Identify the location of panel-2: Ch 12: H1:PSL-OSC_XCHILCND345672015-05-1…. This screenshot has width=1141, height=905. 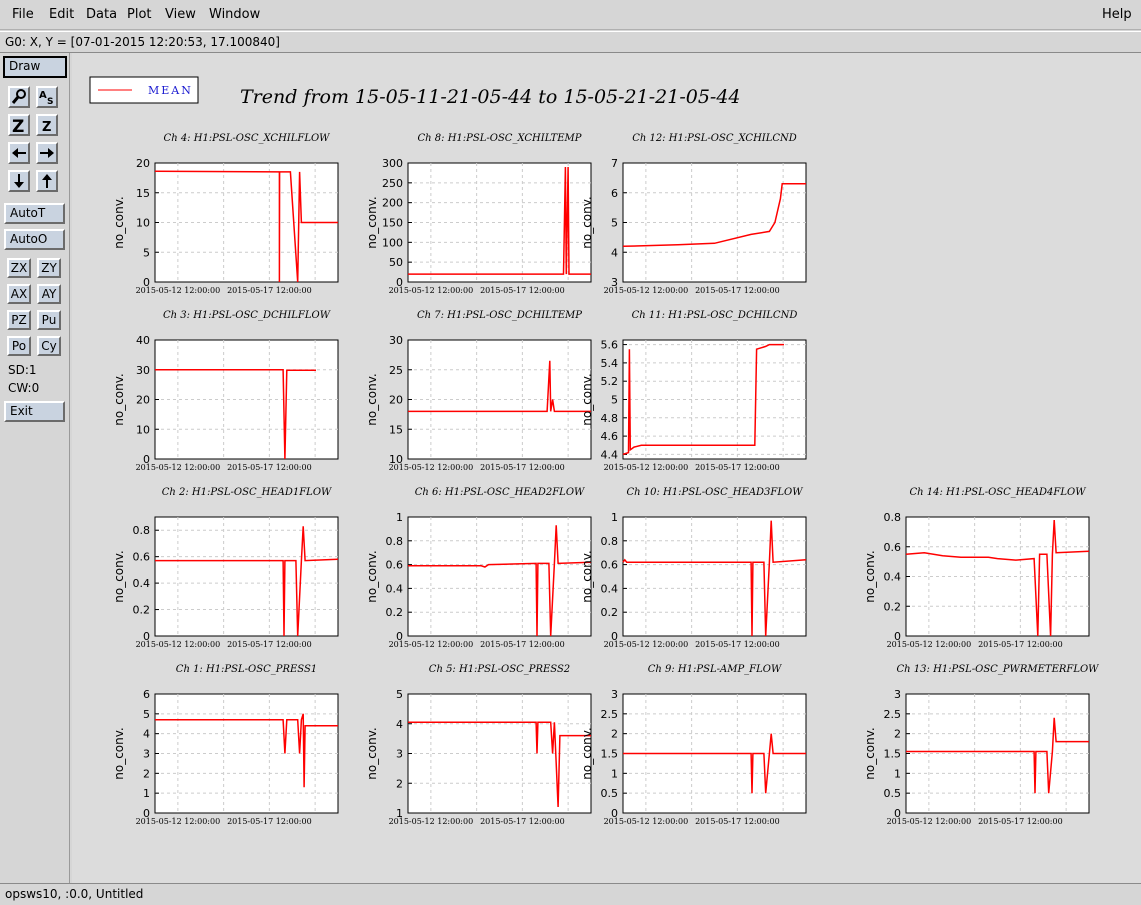
(693, 214).